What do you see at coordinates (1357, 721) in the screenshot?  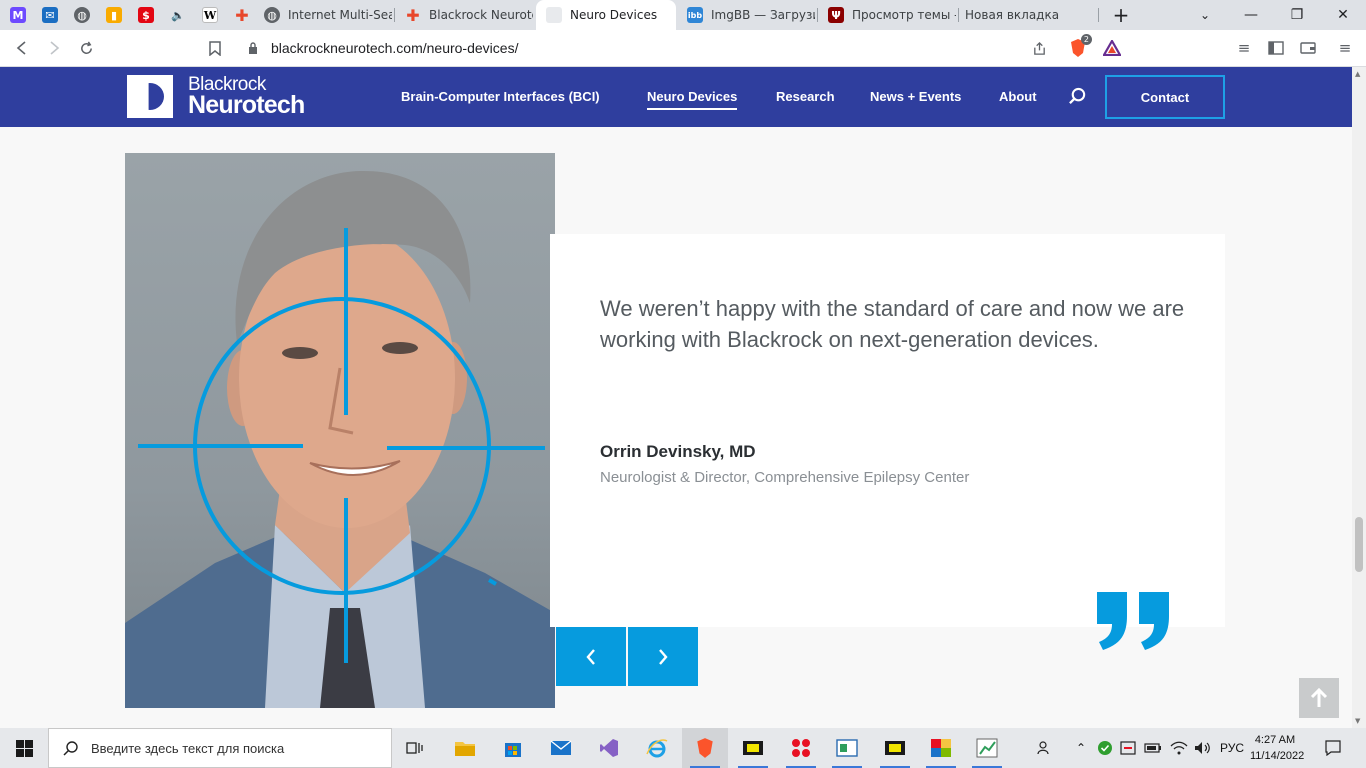 I see `scroll-down-arrow-icon: ▼` at bounding box center [1357, 721].